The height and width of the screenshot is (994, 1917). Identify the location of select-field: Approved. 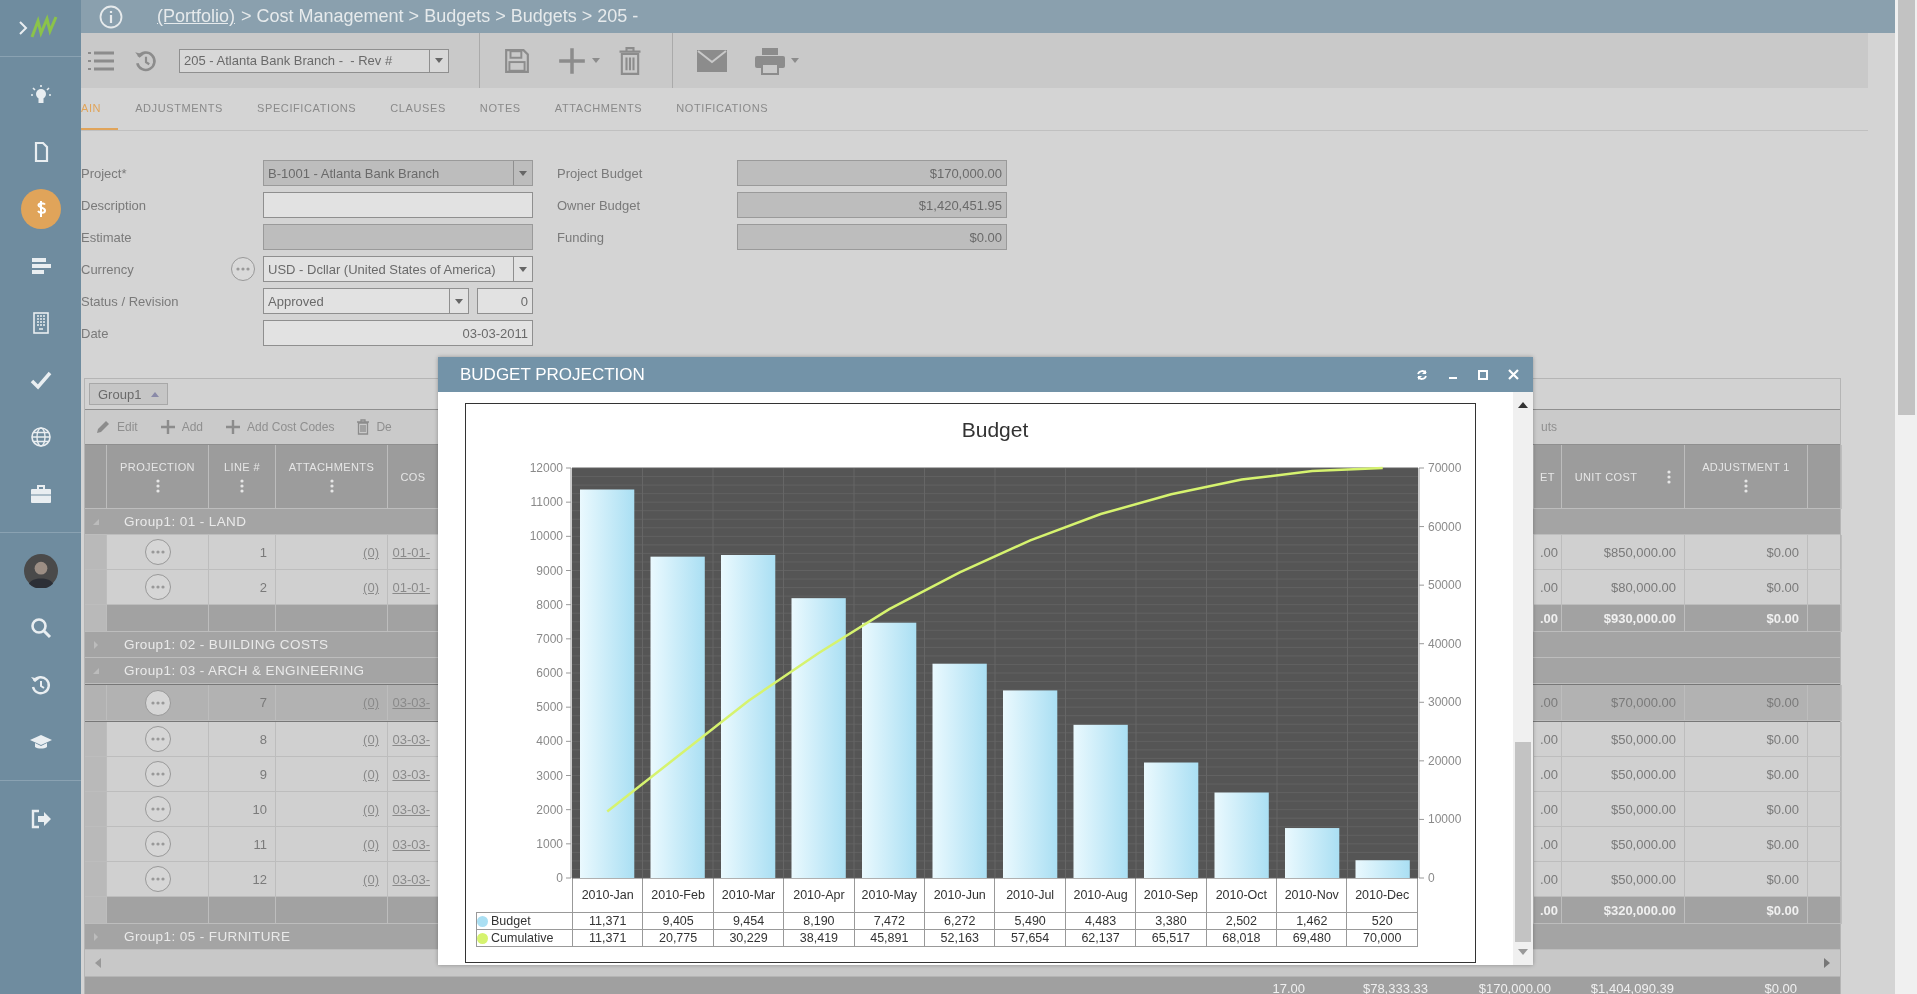
(366, 301).